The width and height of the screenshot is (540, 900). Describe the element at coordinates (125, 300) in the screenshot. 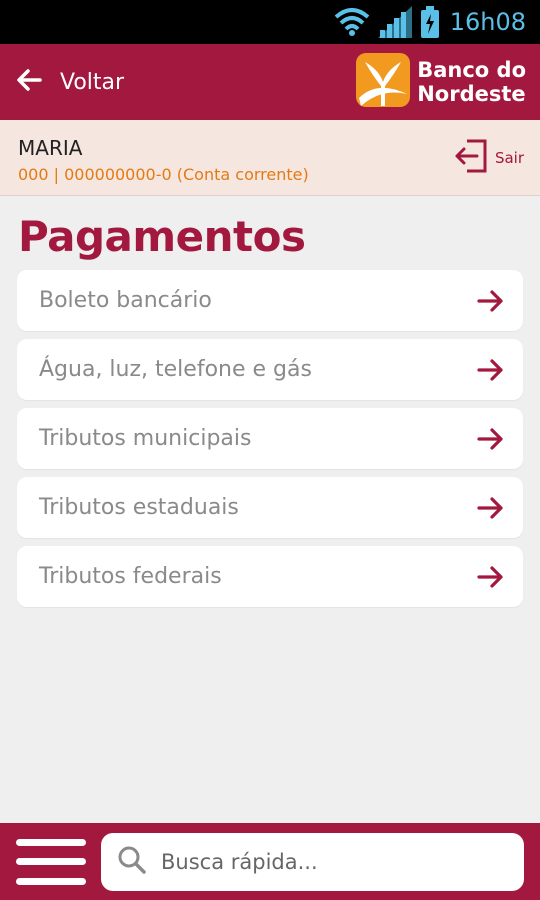

I see `menu-item-label: Boleto bancário` at that location.